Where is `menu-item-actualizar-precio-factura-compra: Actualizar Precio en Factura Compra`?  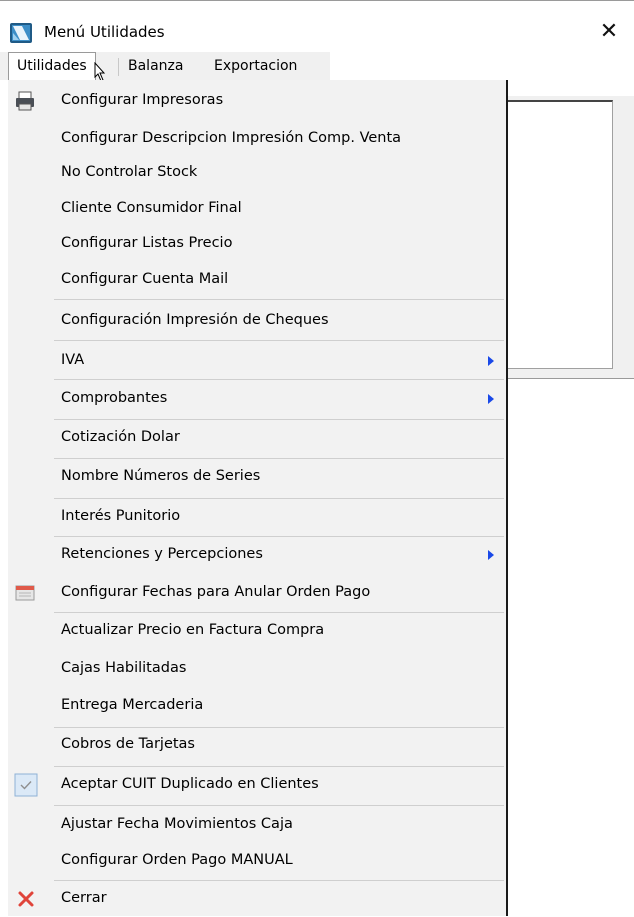 menu-item-actualizar-precio-factura-compra: Actualizar Precio en Factura Compra is located at coordinates (257, 630).